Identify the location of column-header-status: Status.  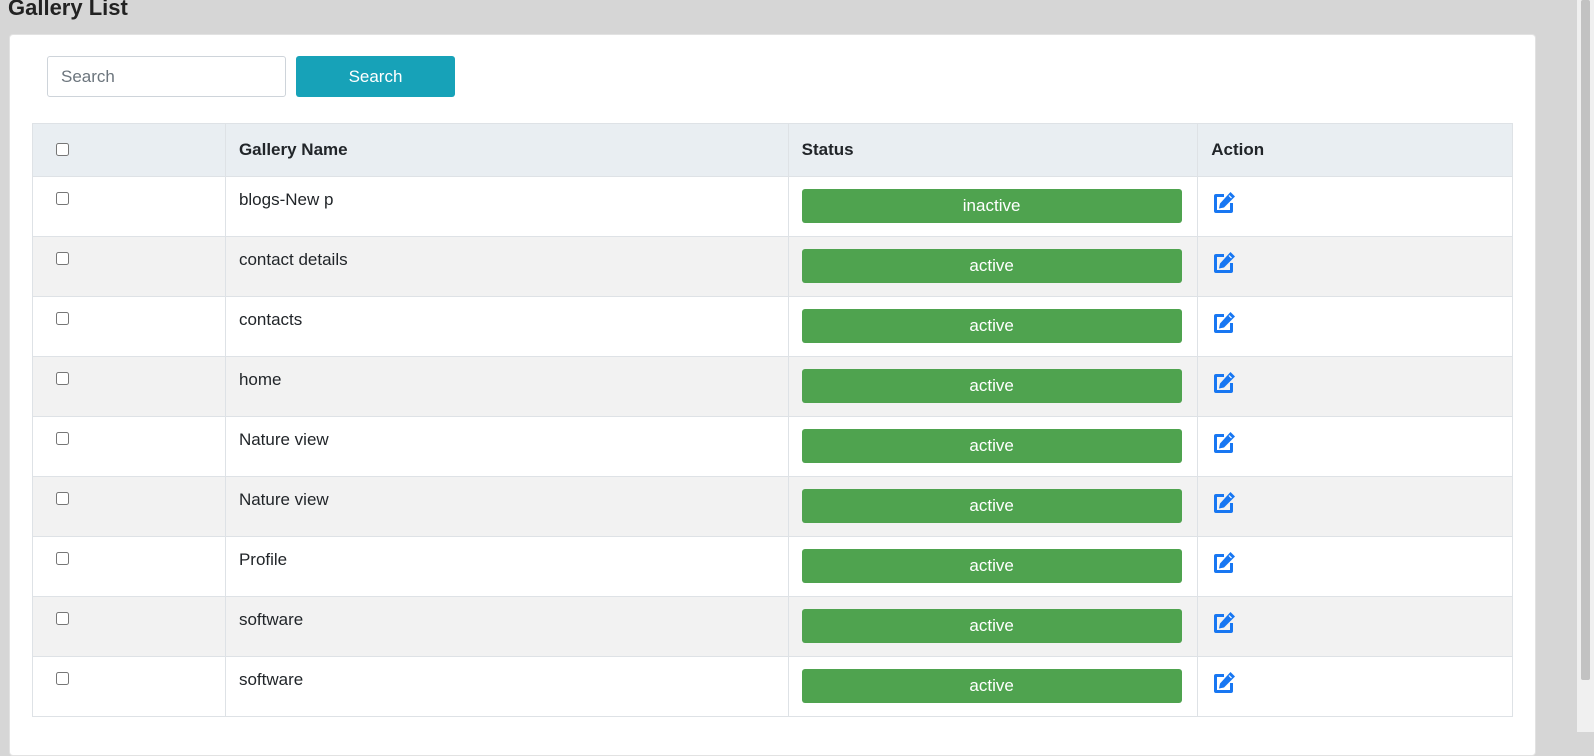
(993, 150).